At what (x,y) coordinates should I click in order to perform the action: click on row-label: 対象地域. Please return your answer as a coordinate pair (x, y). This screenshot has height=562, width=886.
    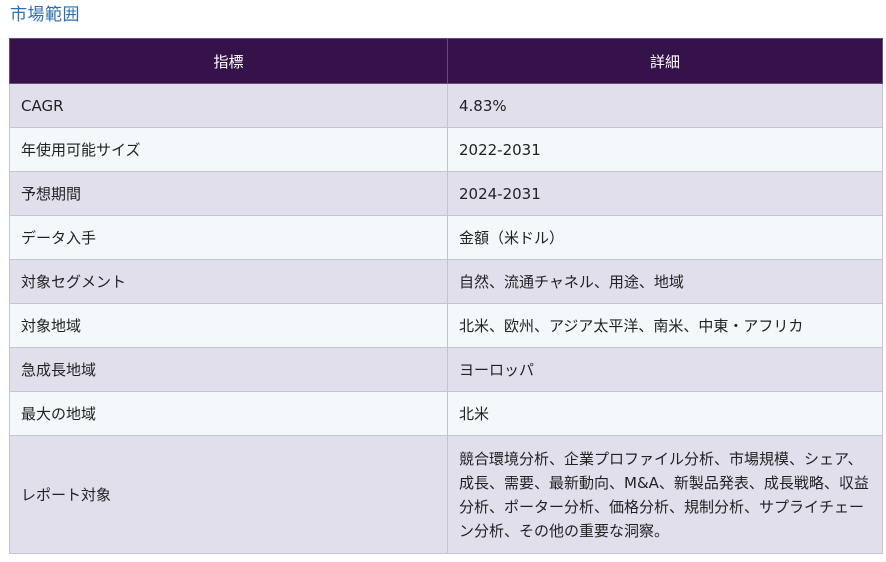
    Looking at the image, I should click on (228, 325).